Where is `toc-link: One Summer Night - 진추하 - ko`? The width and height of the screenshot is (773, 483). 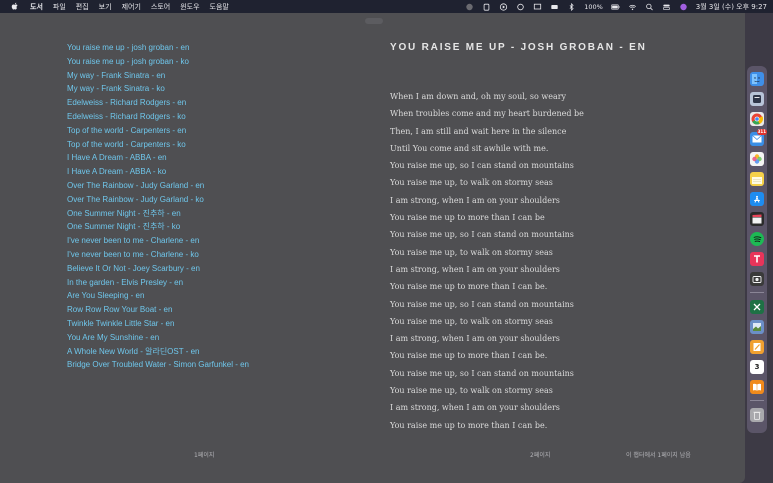
toc-link: One Summer Night - 진추하 - ko is located at coordinates (197, 227).